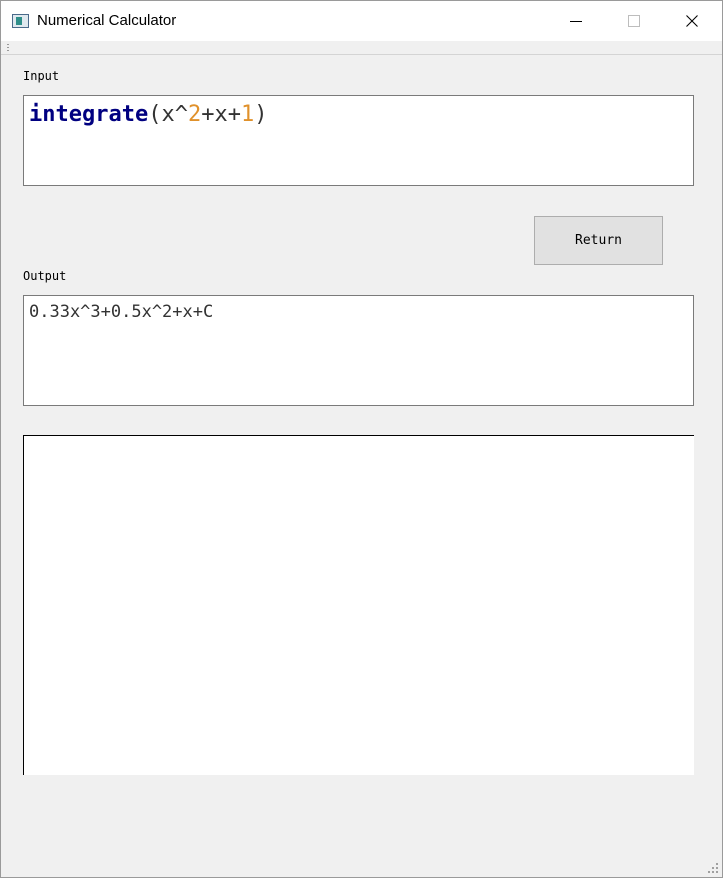  Describe the element at coordinates (41, 76) in the screenshot. I see `input-label: Input` at that location.